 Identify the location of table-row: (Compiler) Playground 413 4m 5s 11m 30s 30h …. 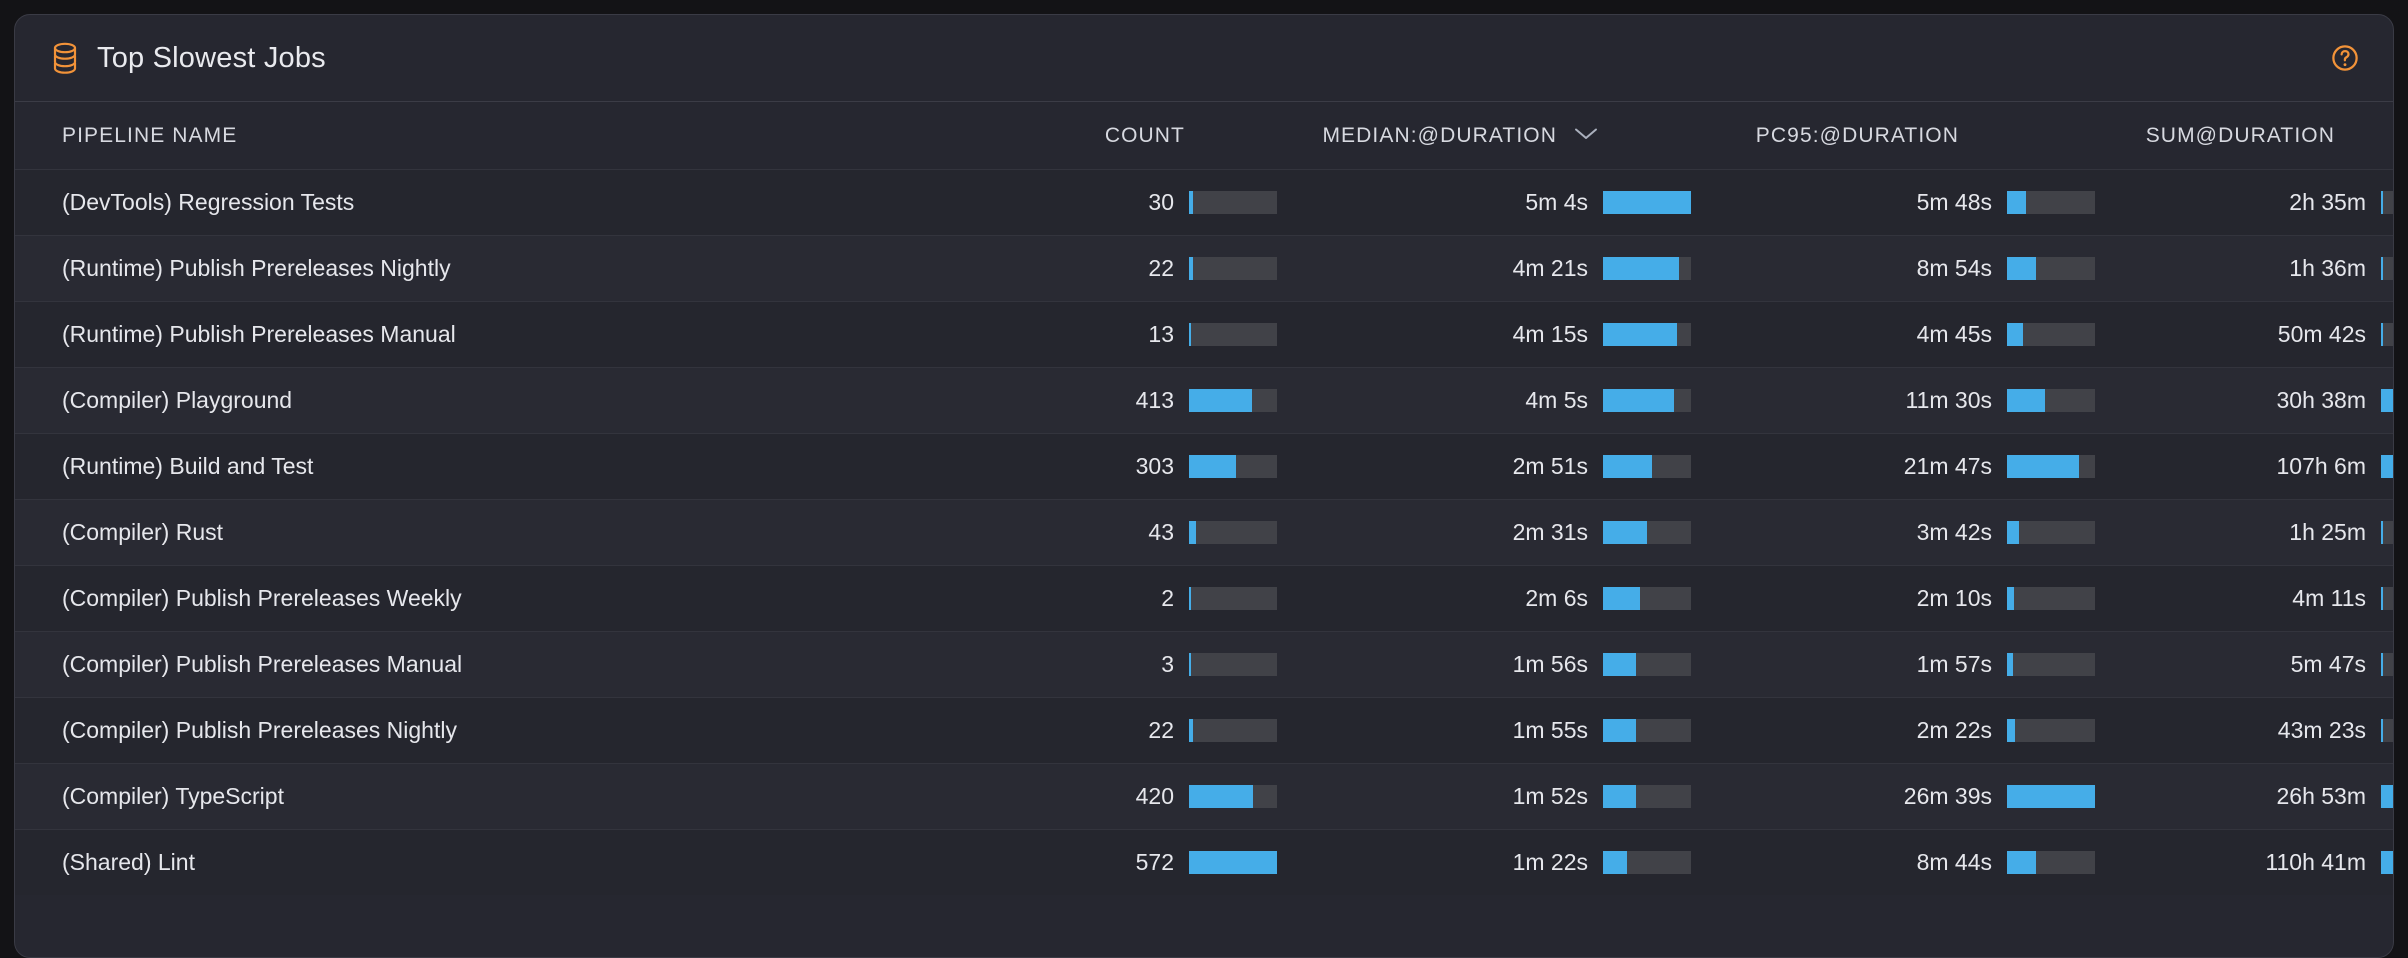
(1204, 400).